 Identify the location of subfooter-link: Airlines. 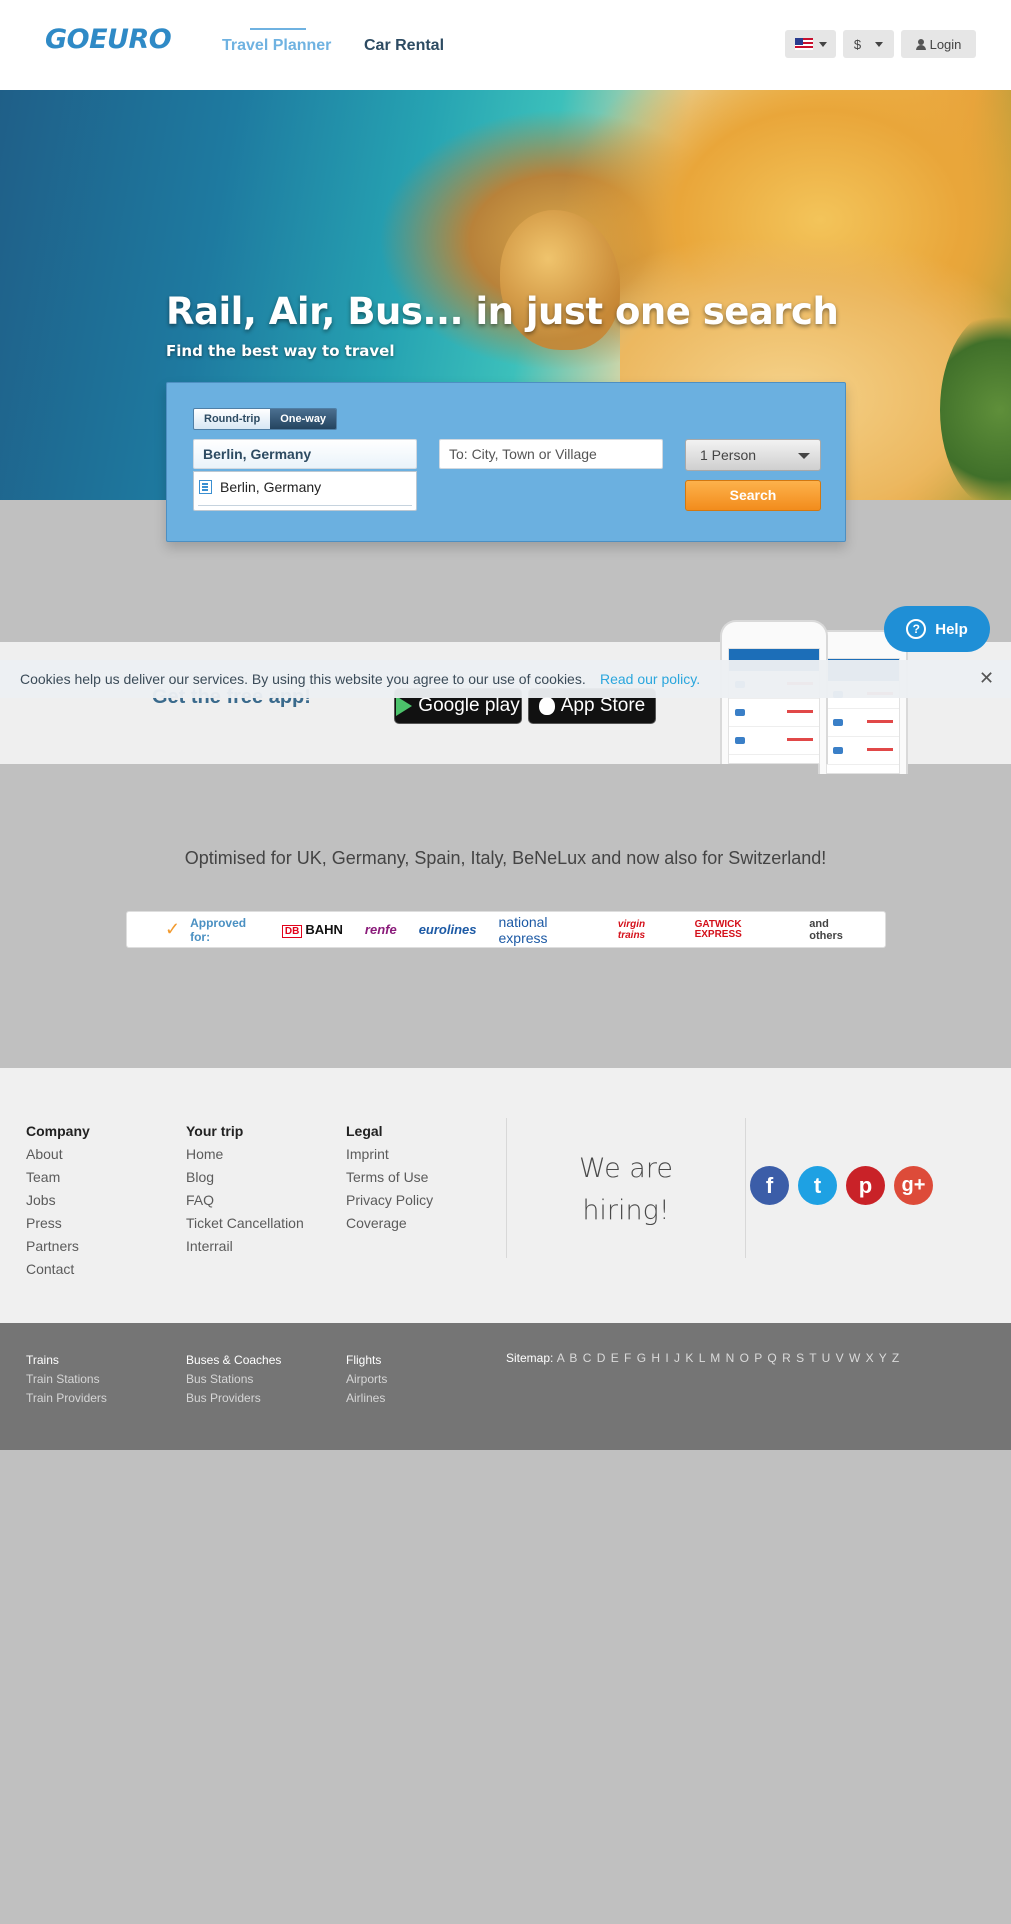
(366, 1398).